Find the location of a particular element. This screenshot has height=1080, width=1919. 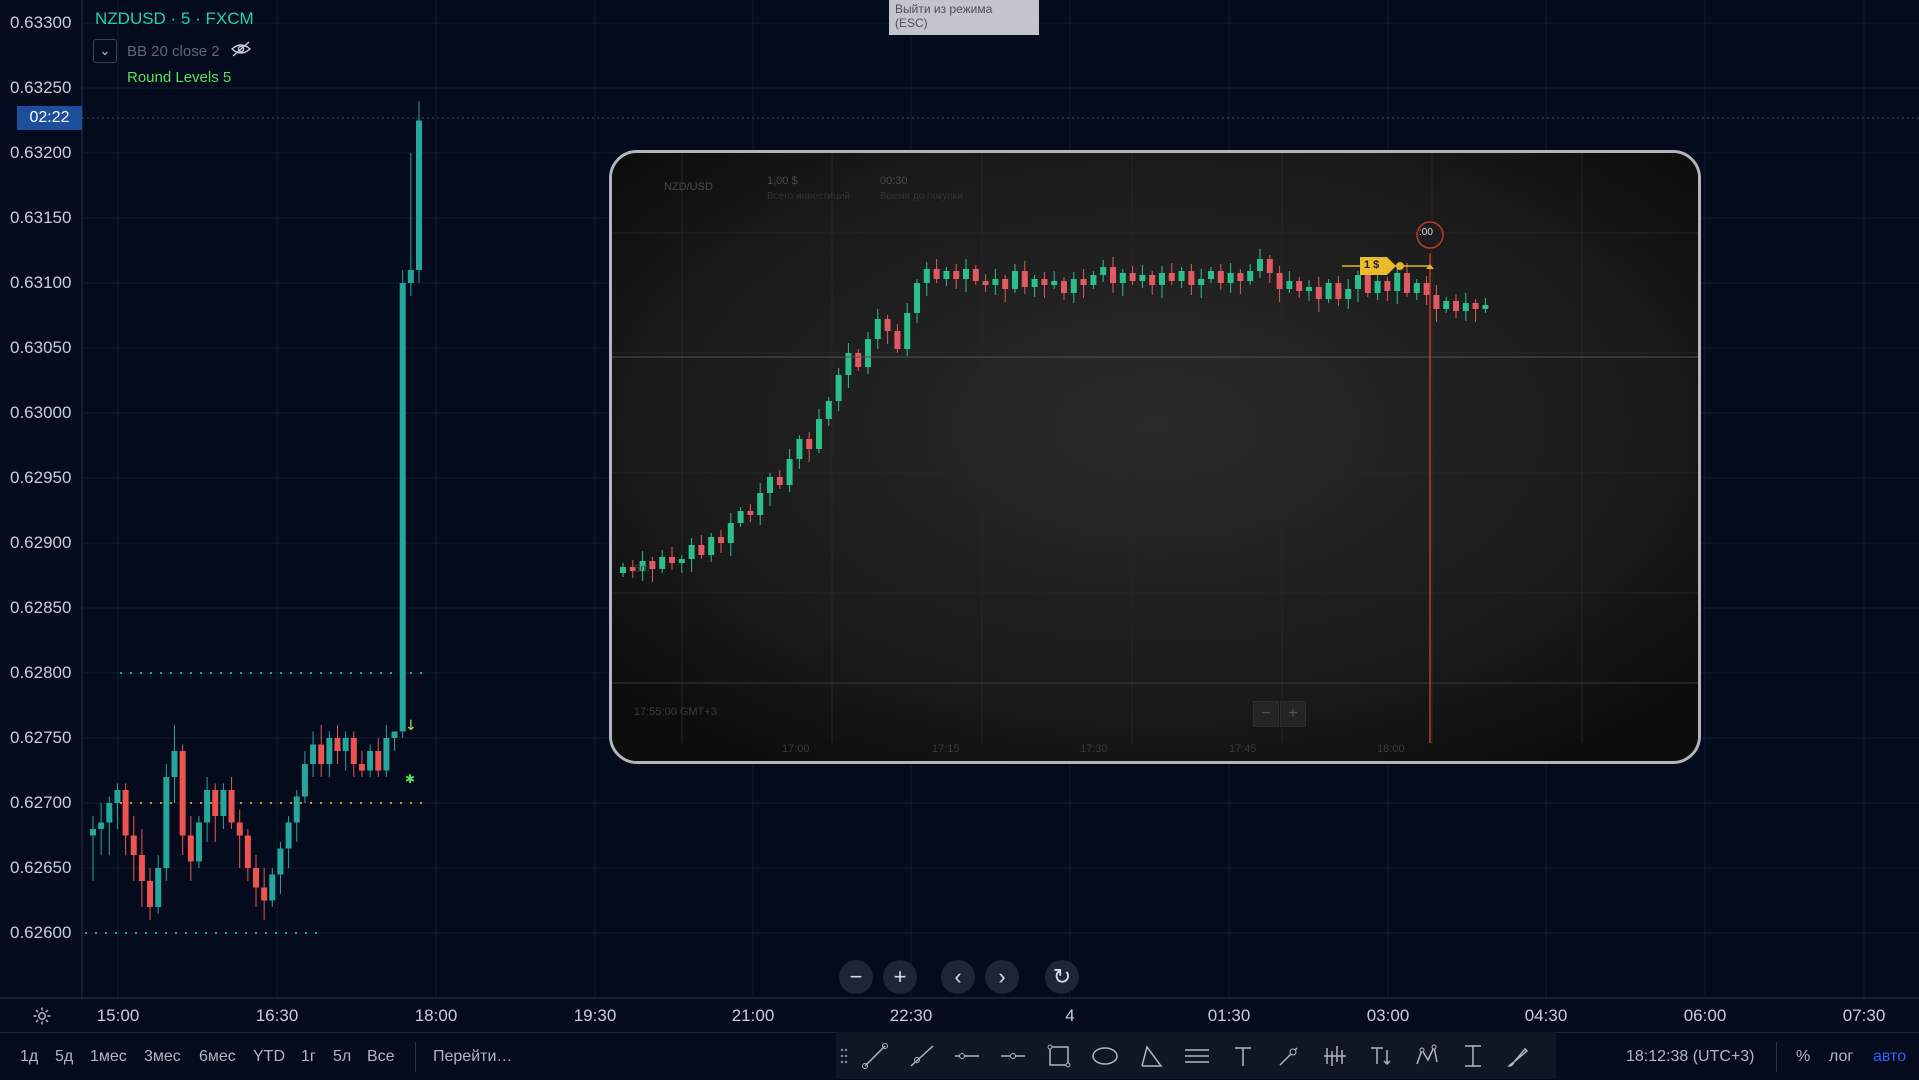

overlay-zoom-out-button: − is located at coordinates (1266, 714).